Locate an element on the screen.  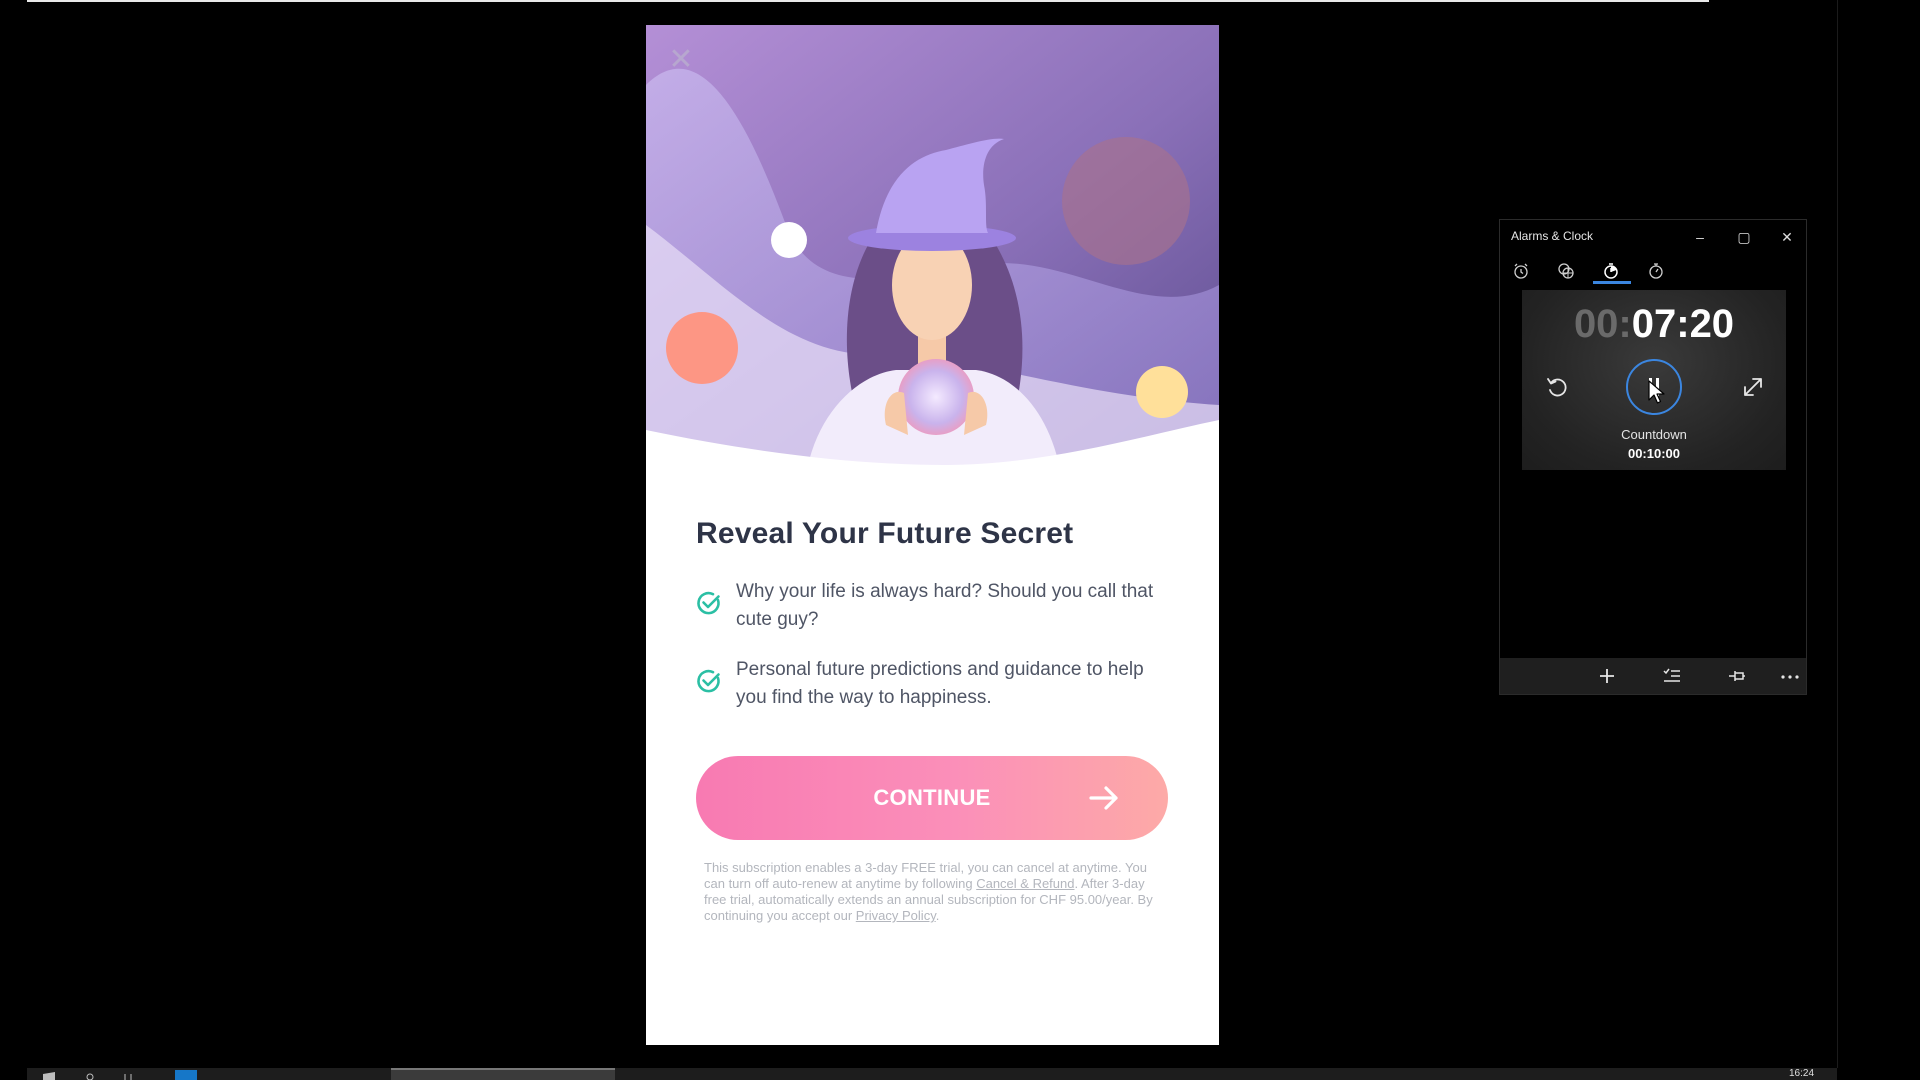
taskbar-active-app is located at coordinates (503, 1074).